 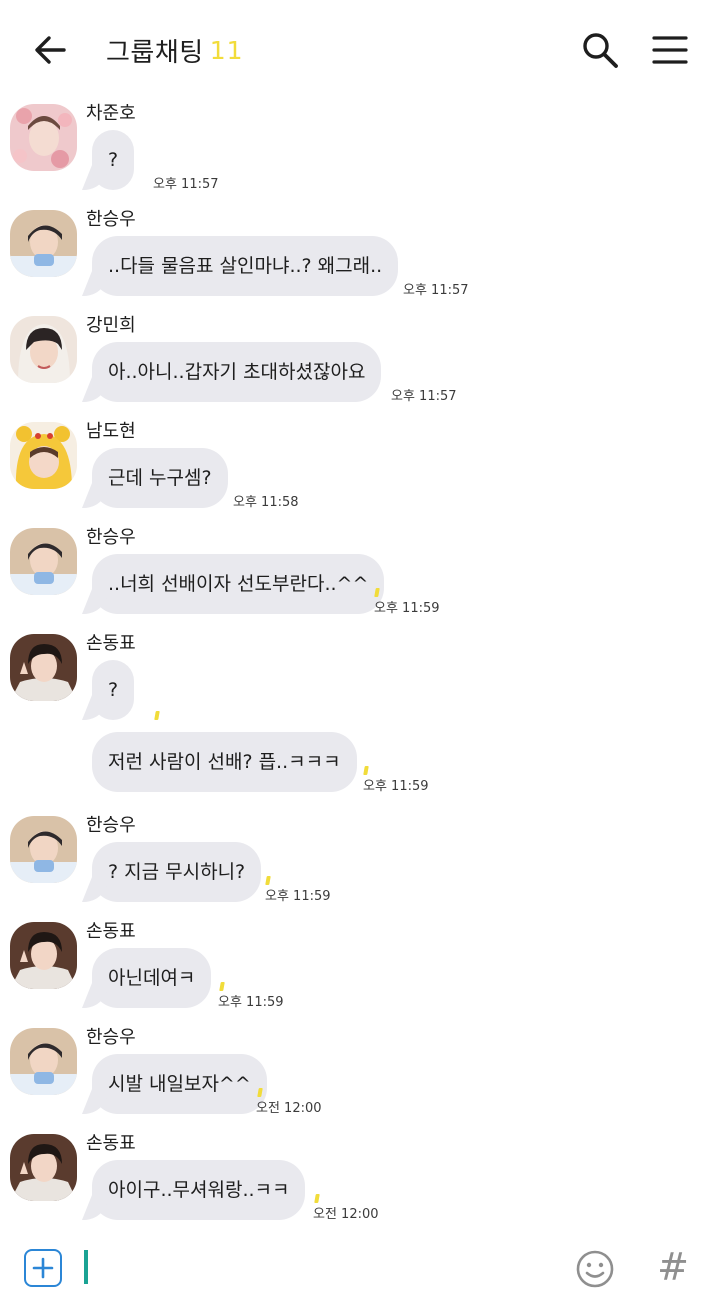 I want to click on sender-name: 강민희, so click(x=111, y=325).